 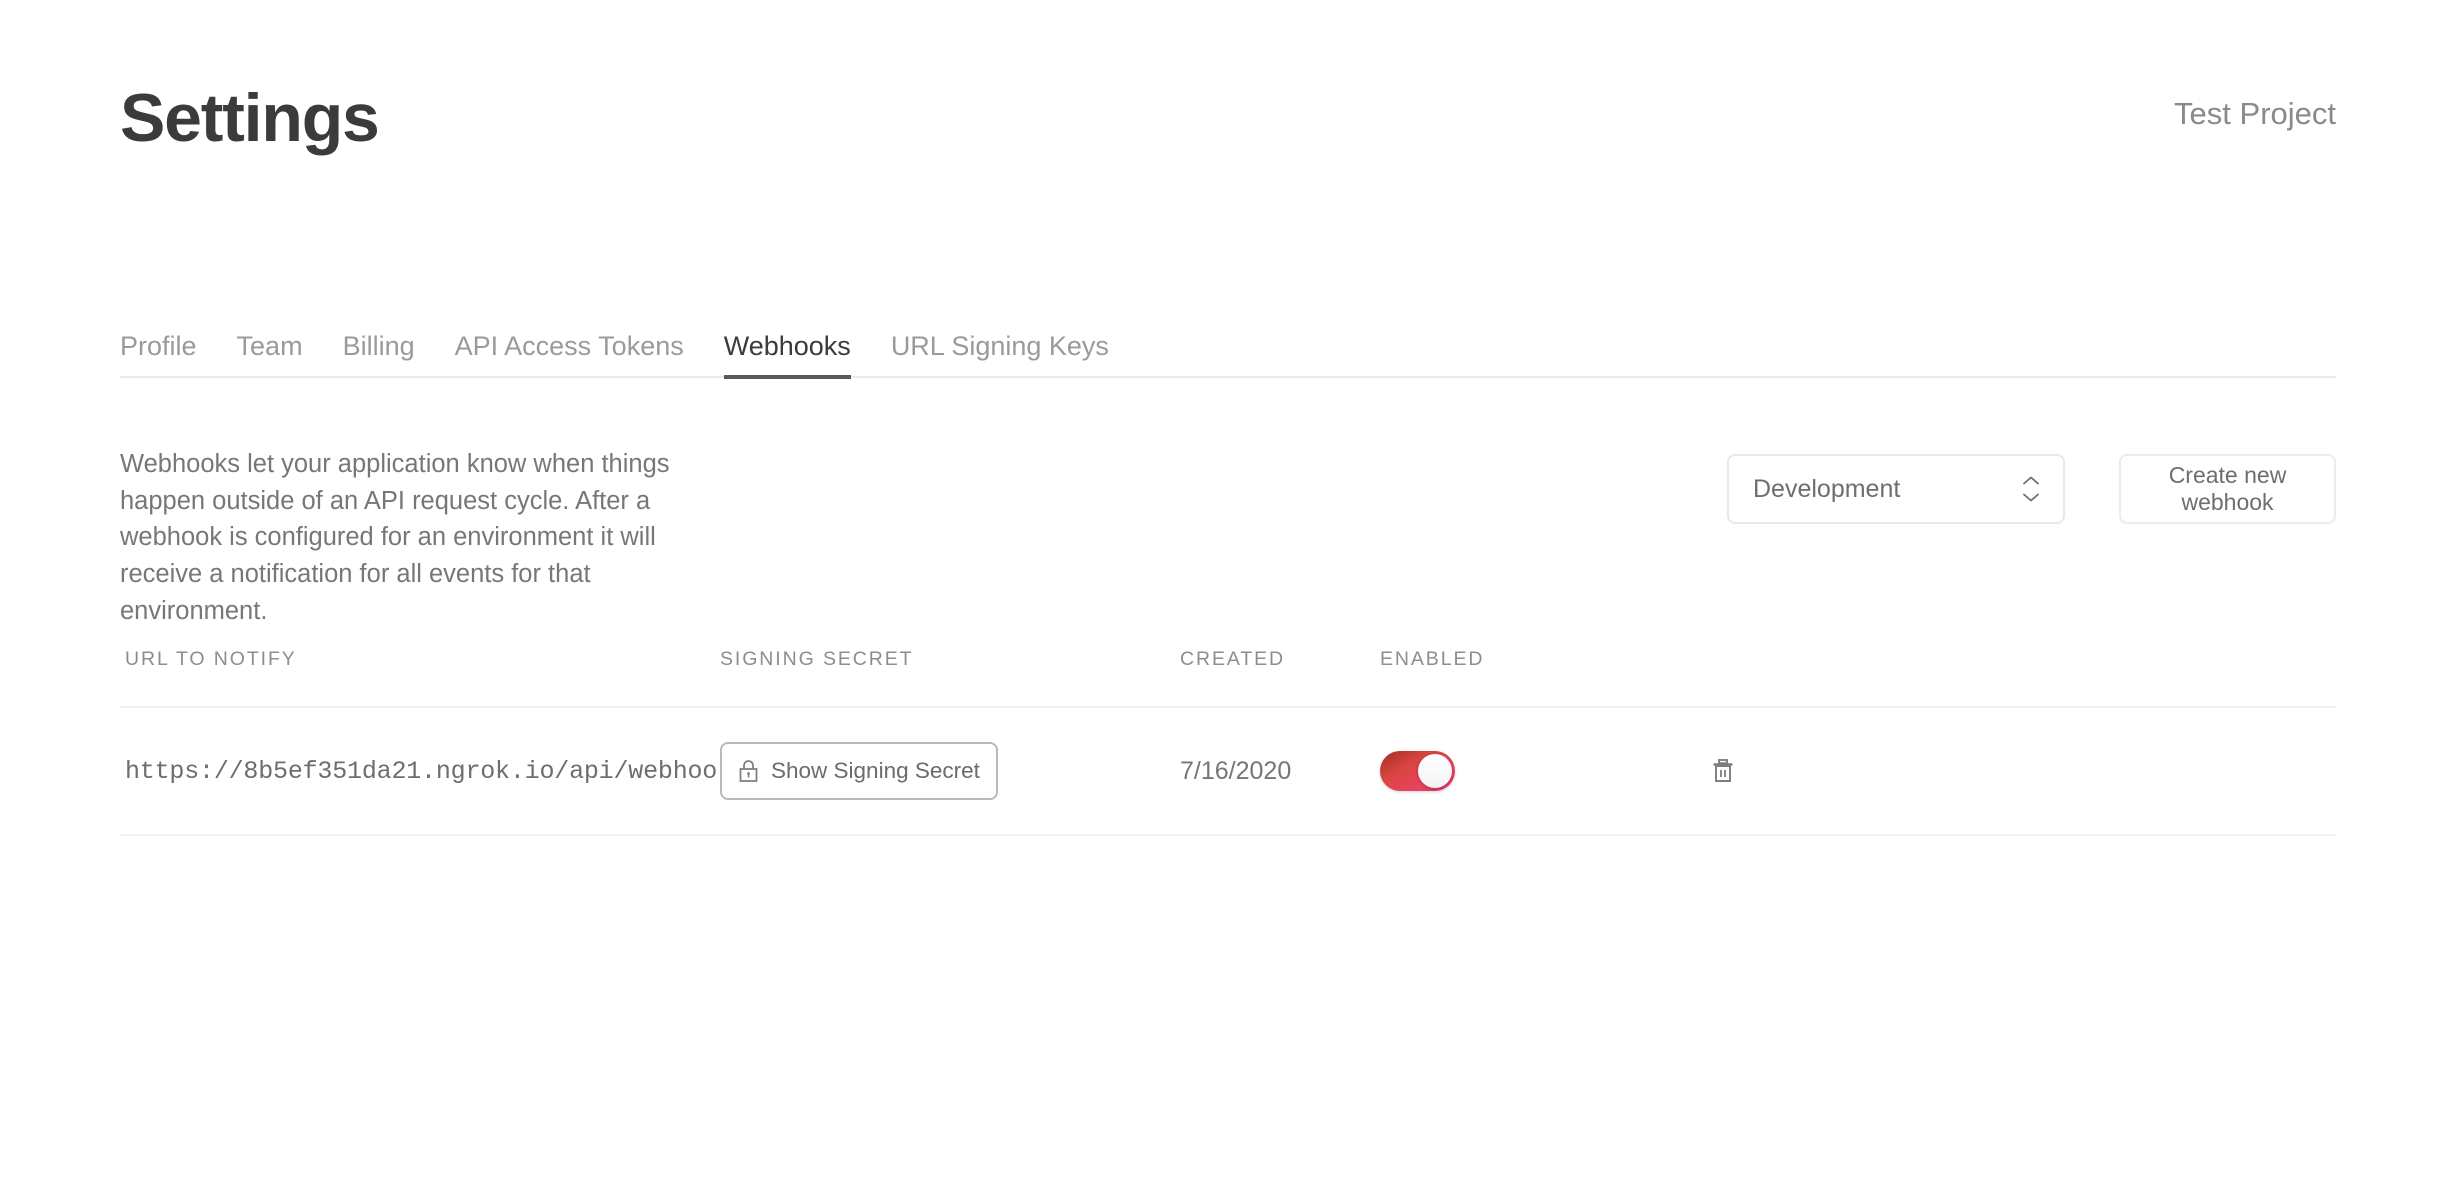 What do you see at coordinates (817, 659) in the screenshot?
I see `column-header-secret: SIGNING SECRET` at bounding box center [817, 659].